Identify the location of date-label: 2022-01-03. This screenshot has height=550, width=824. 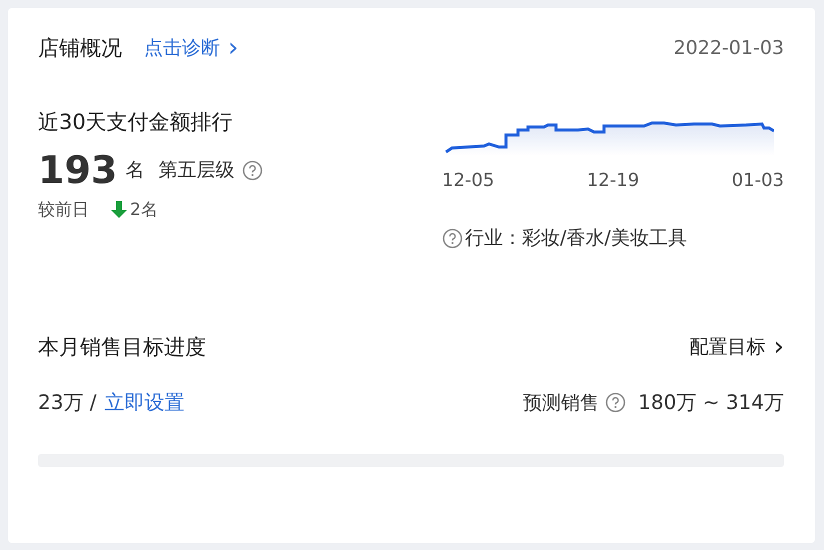
(729, 48).